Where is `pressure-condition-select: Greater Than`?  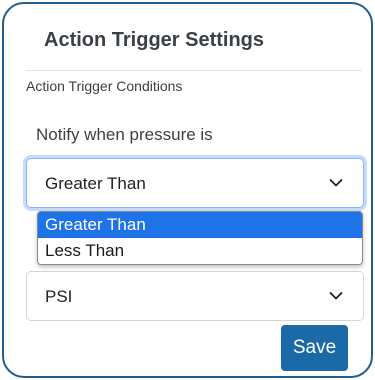 pressure-condition-select: Greater Than is located at coordinates (195, 183).